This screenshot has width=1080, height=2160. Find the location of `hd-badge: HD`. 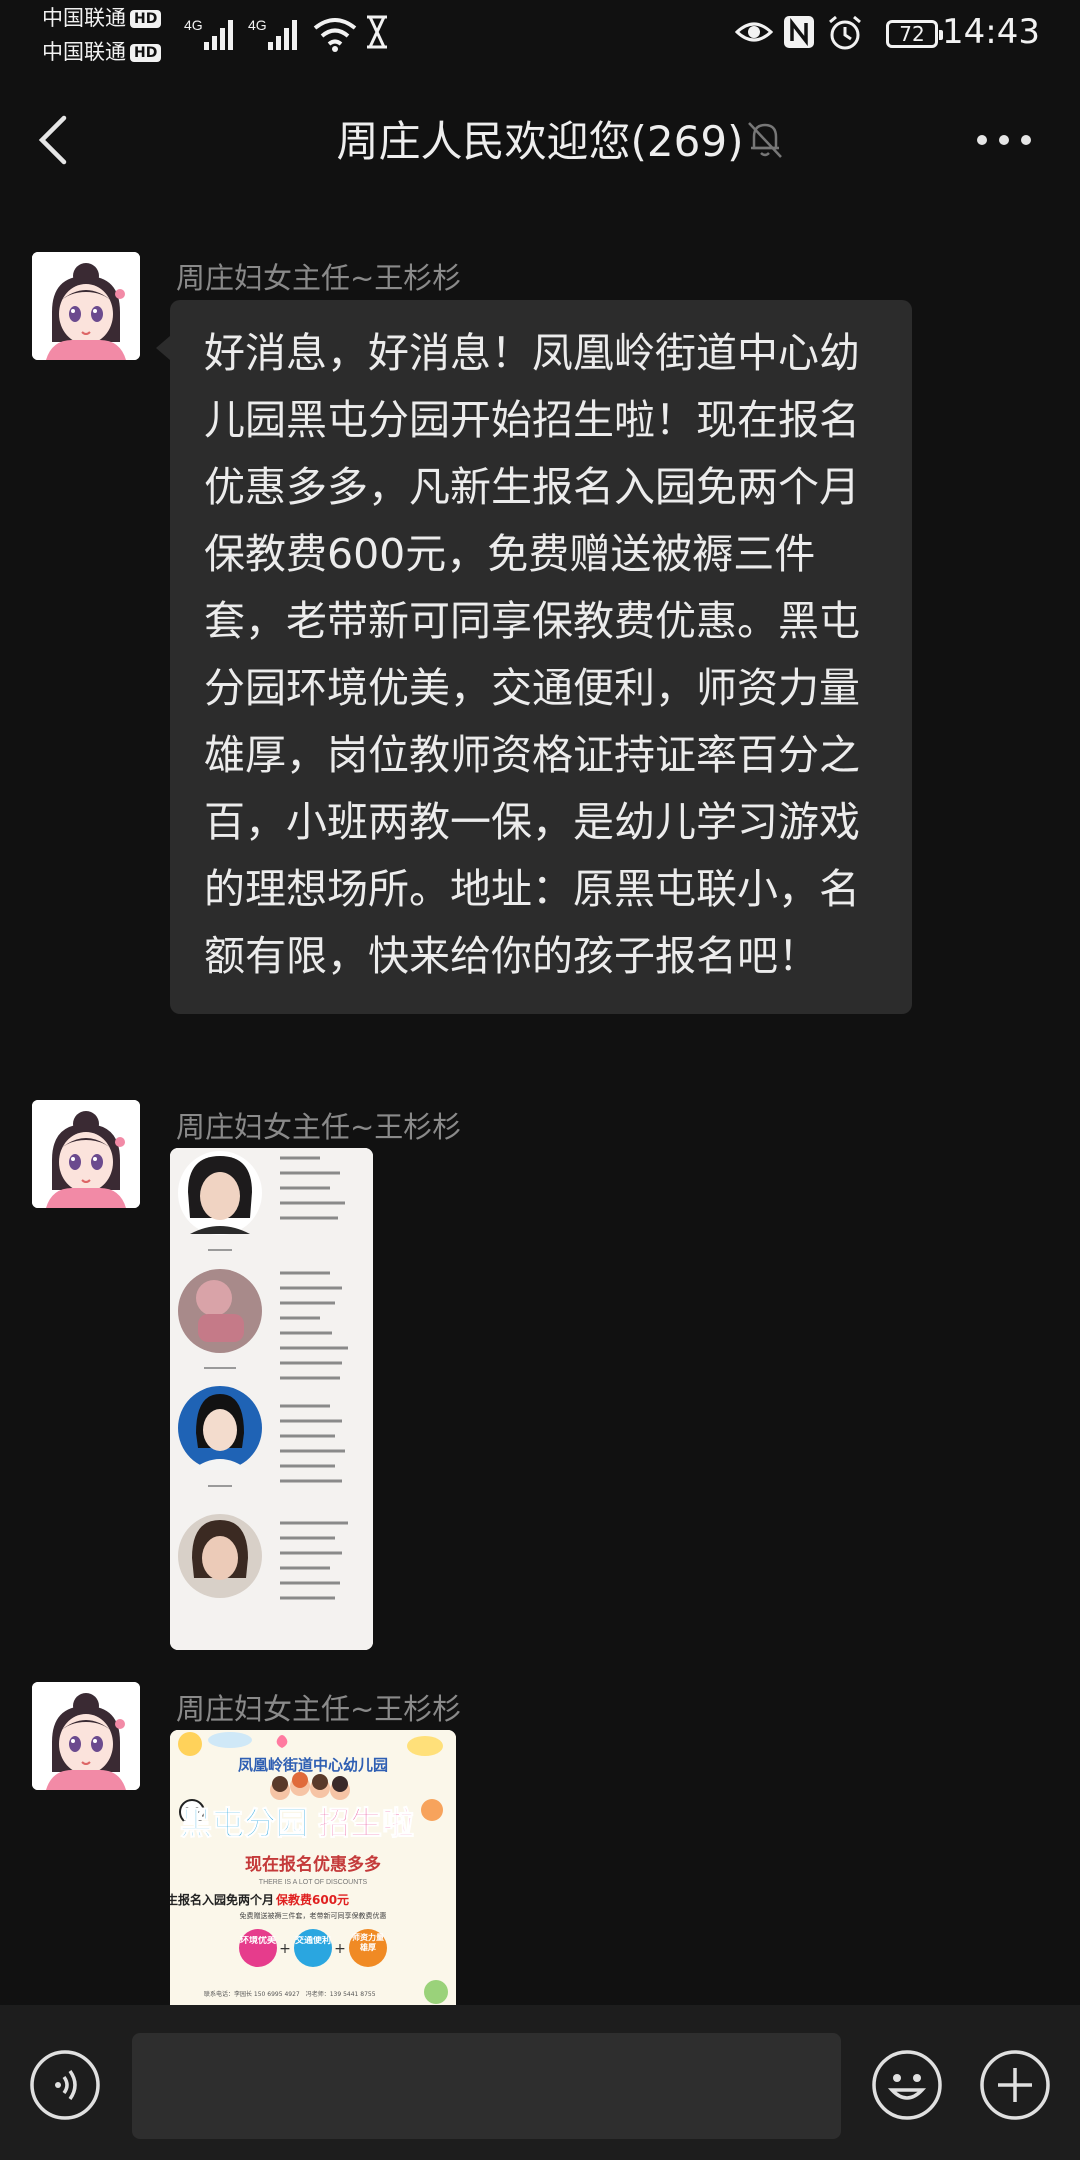

hd-badge: HD is located at coordinates (146, 19).